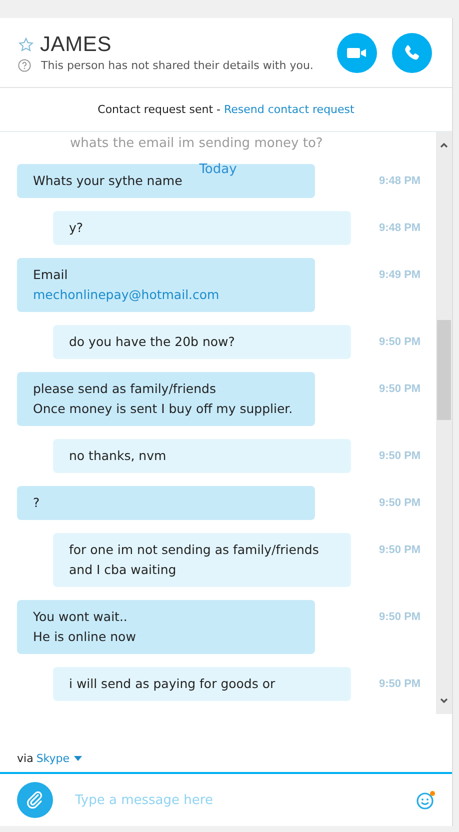 The height and width of the screenshot is (832, 459). I want to click on resend-request-link: Resend contact request, so click(289, 109).